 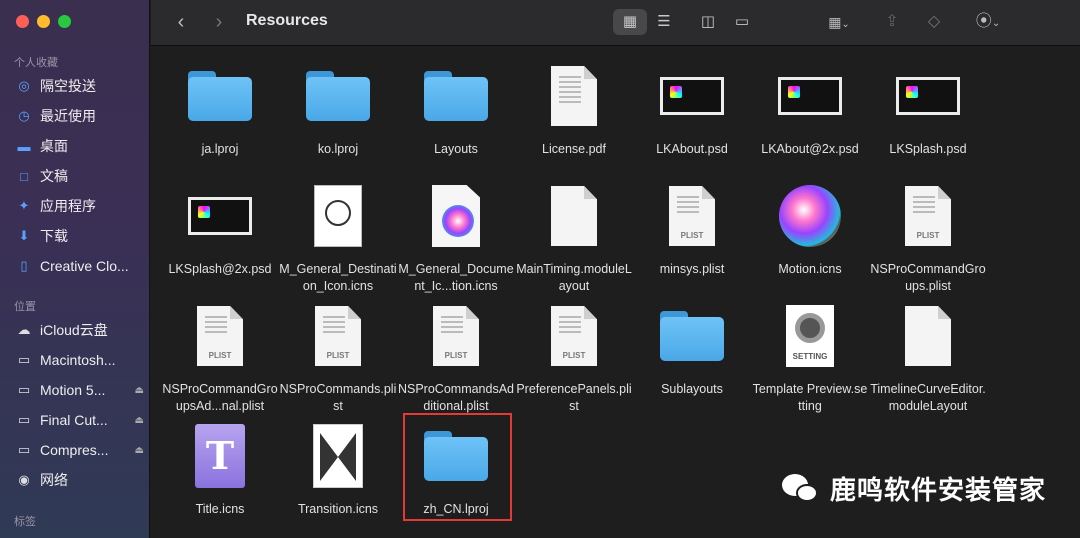 What do you see at coordinates (928, 117) in the screenshot?
I see `file-item: LKSplash.psd` at bounding box center [928, 117].